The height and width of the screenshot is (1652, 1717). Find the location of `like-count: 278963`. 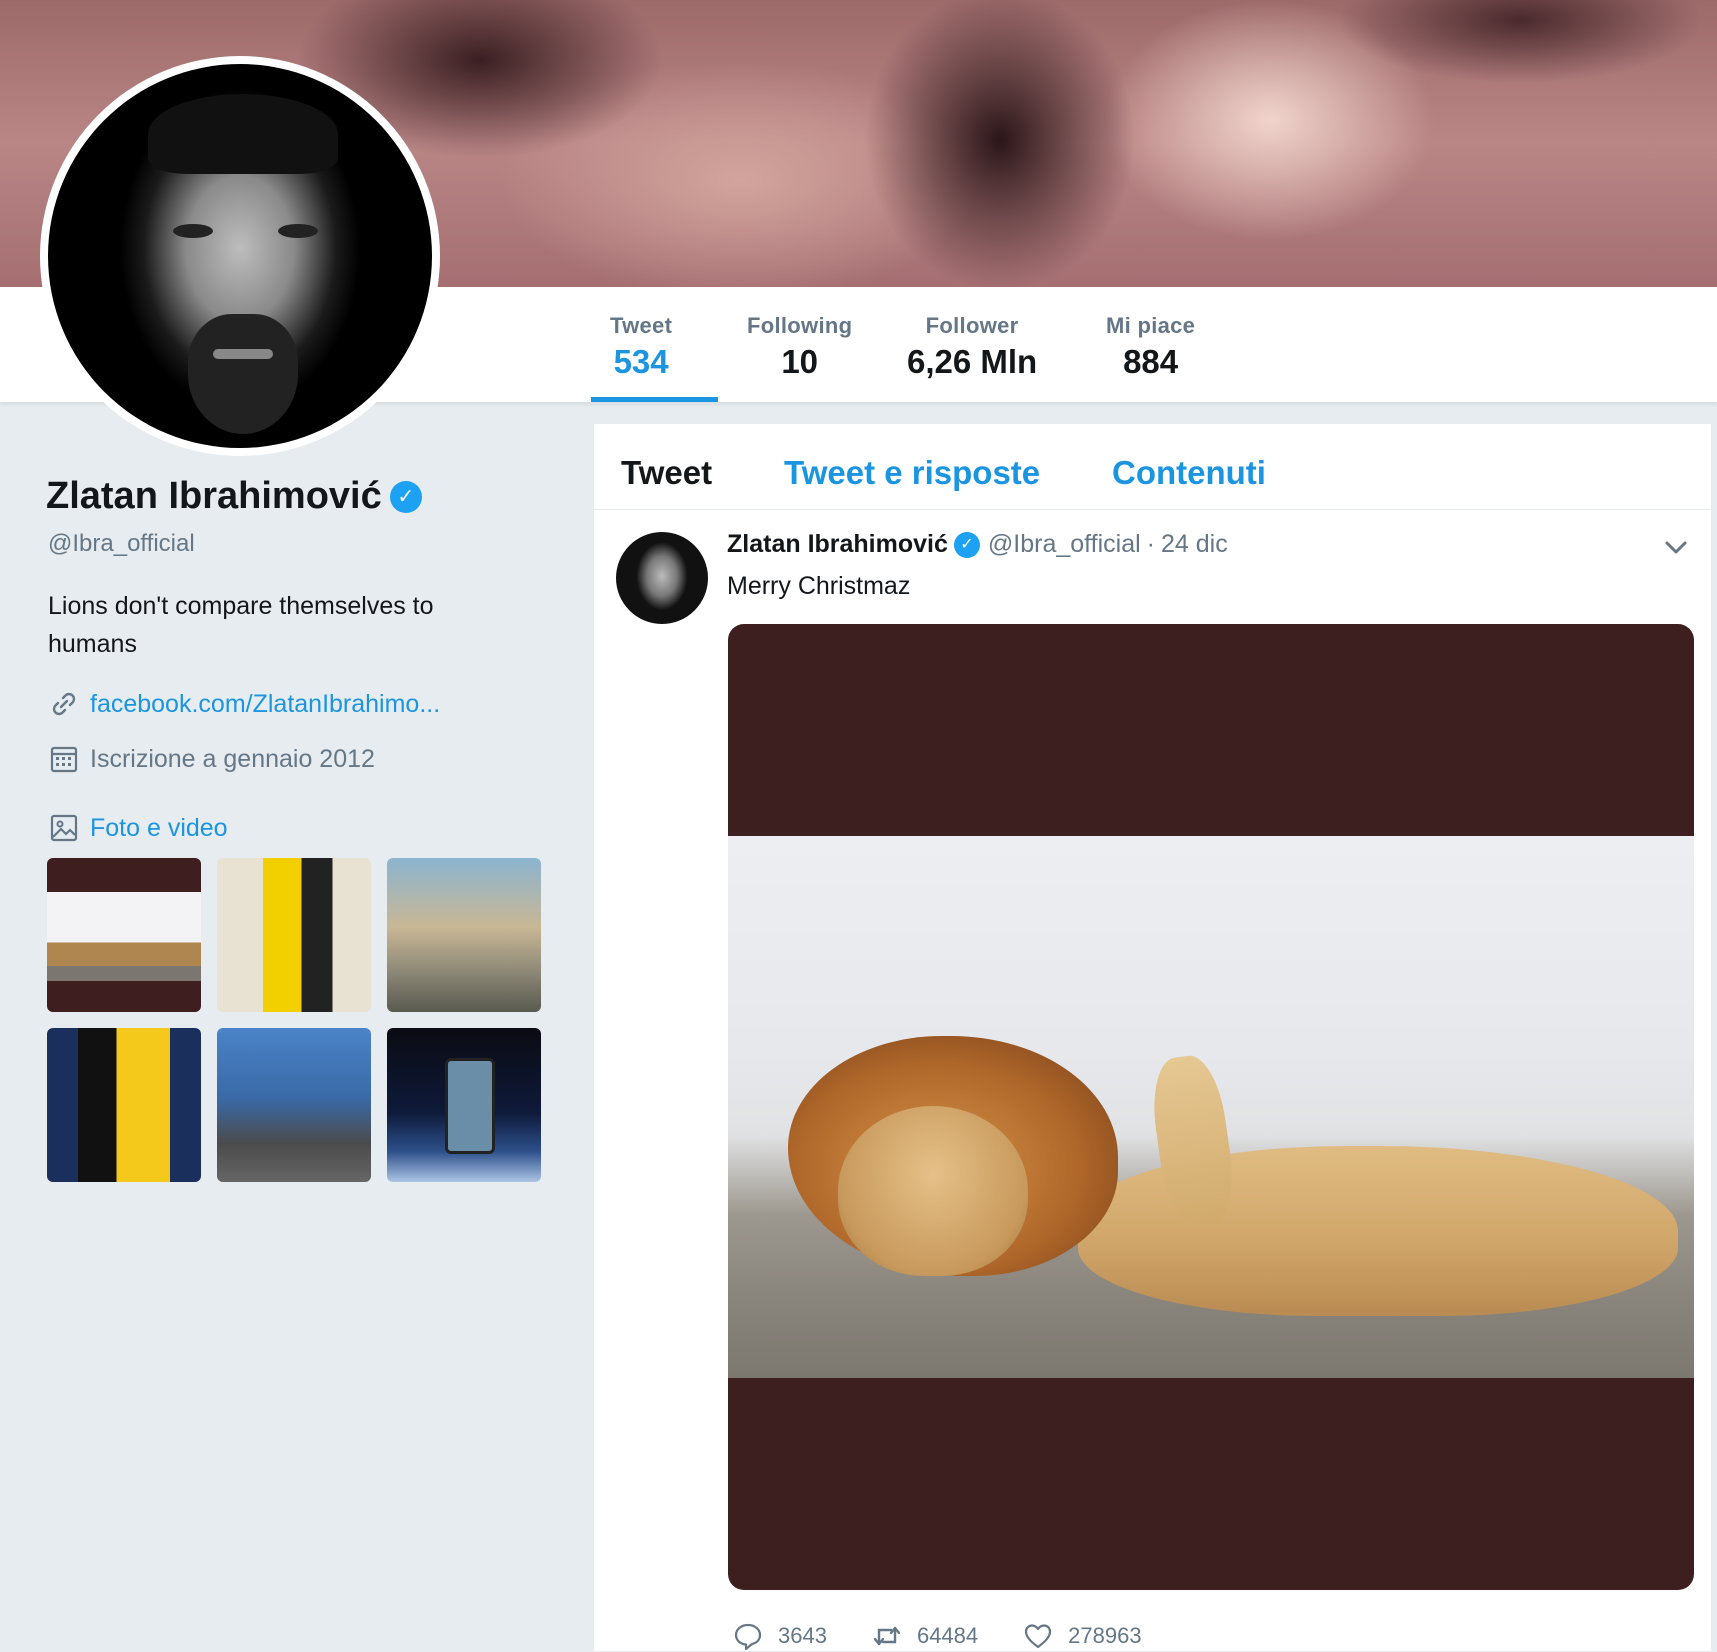

like-count: 278963 is located at coordinates (1105, 1635).